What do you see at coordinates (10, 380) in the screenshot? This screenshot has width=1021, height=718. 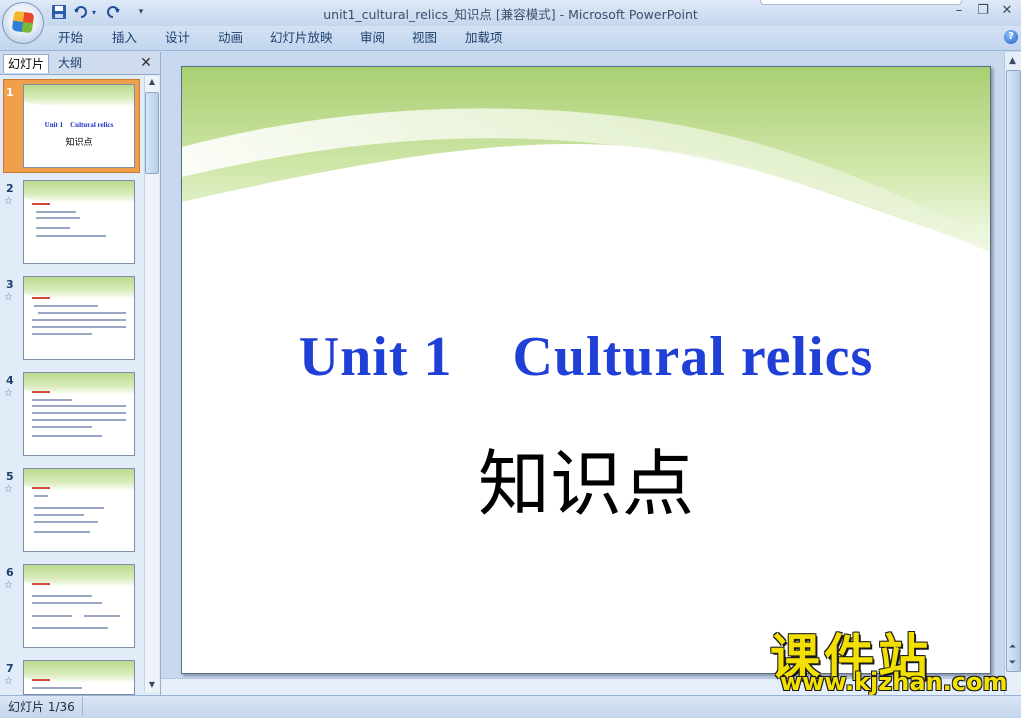 I see `thumb-number: 4` at bounding box center [10, 380].